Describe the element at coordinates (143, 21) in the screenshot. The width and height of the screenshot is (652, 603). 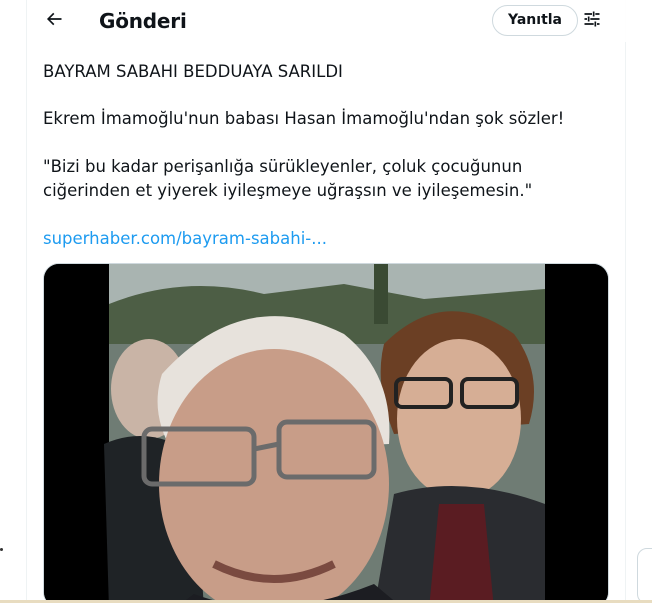
I see `page-title: Gönderi` at that location.